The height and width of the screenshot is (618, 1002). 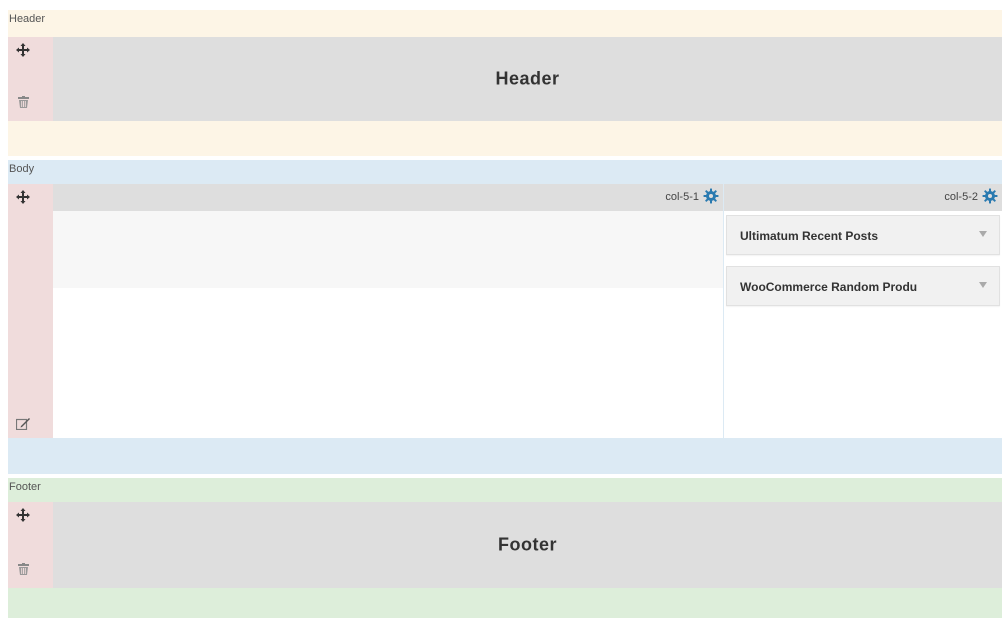 I want to click on footer-row: Footer, so click(x=505, y=545).